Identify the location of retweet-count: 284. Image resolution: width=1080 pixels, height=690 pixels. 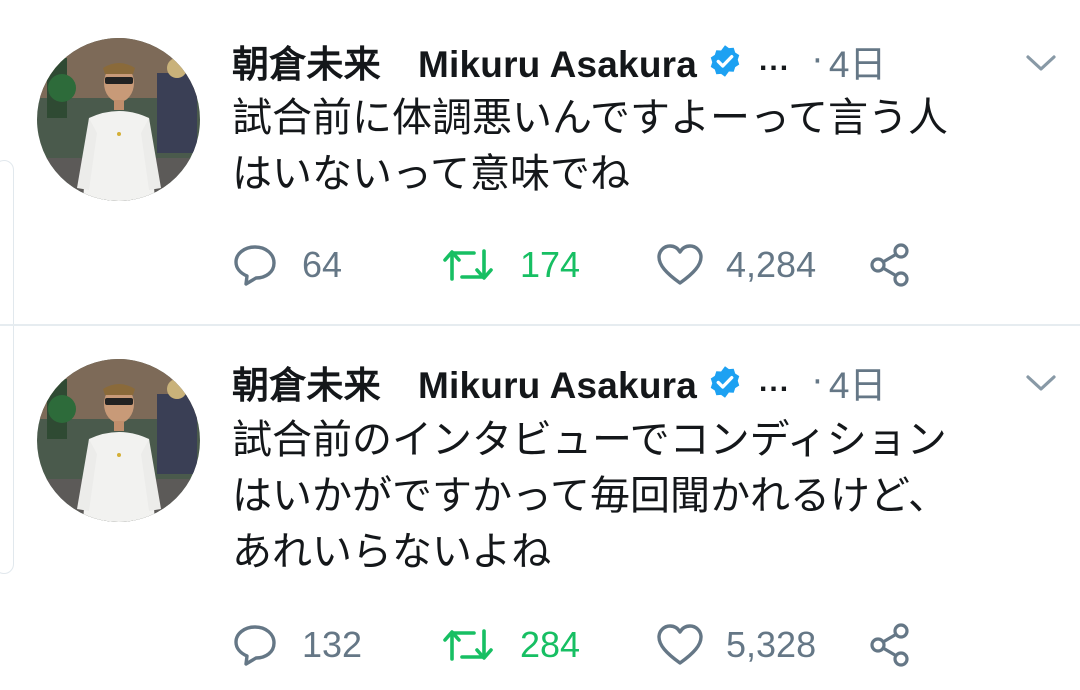
(550, 644).